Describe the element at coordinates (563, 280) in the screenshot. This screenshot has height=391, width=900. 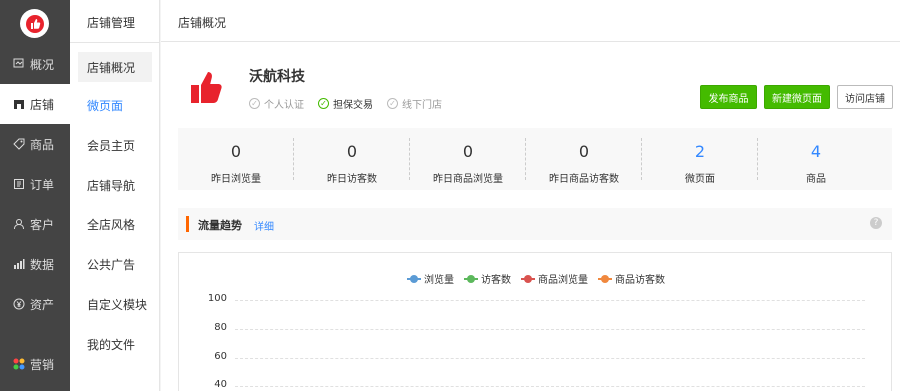
I see `legend-label: 商品浏览量` at that location.